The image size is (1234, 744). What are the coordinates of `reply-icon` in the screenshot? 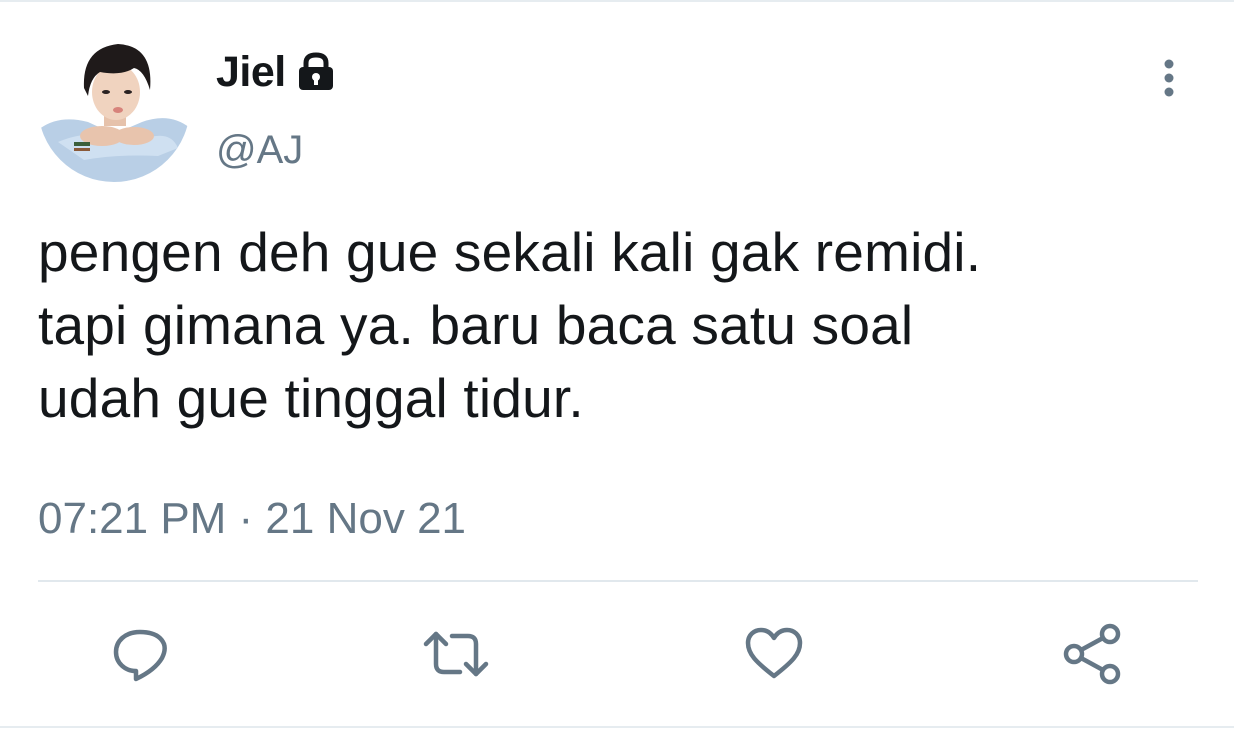 It's located at (140, 654).